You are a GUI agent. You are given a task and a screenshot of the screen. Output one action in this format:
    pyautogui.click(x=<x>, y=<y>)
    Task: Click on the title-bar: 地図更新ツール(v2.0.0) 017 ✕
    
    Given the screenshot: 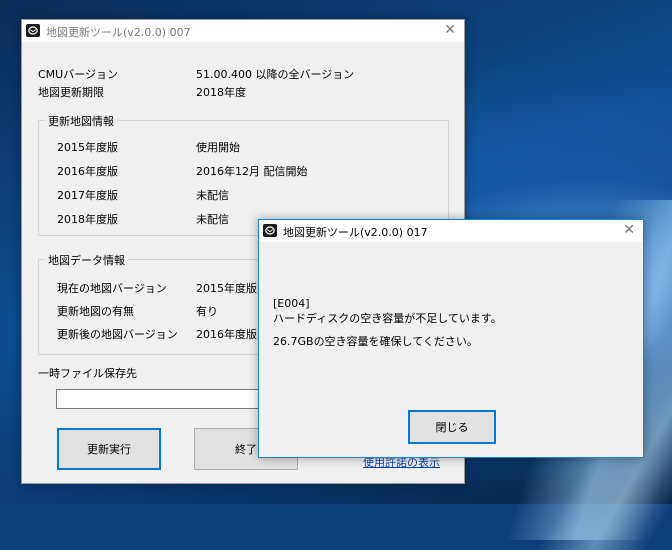 What is the action you would take?
    pyautogui.click(x=451, y=231)
    